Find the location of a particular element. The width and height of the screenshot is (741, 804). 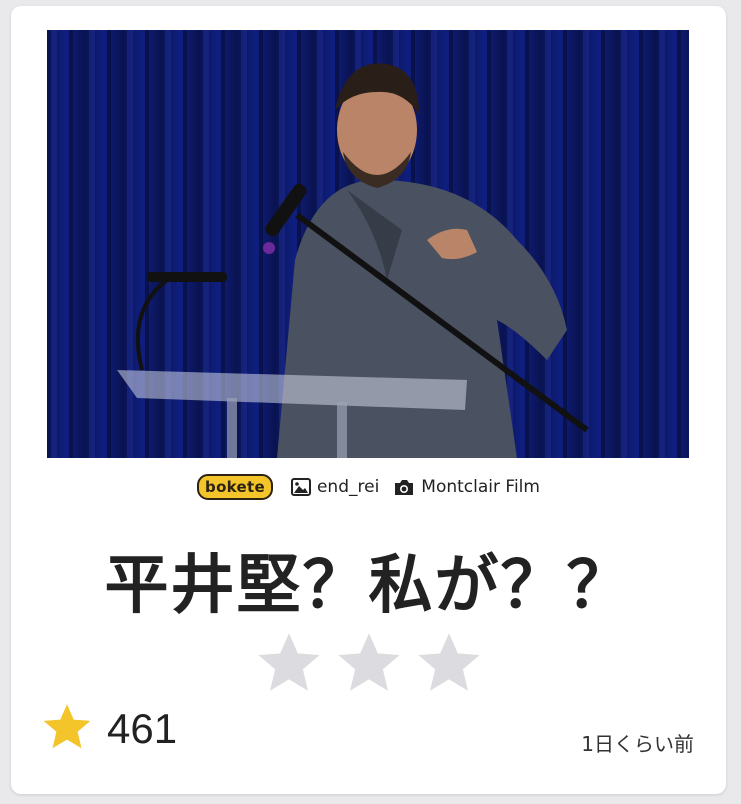

image-icon is located at coordinates (300, 487).